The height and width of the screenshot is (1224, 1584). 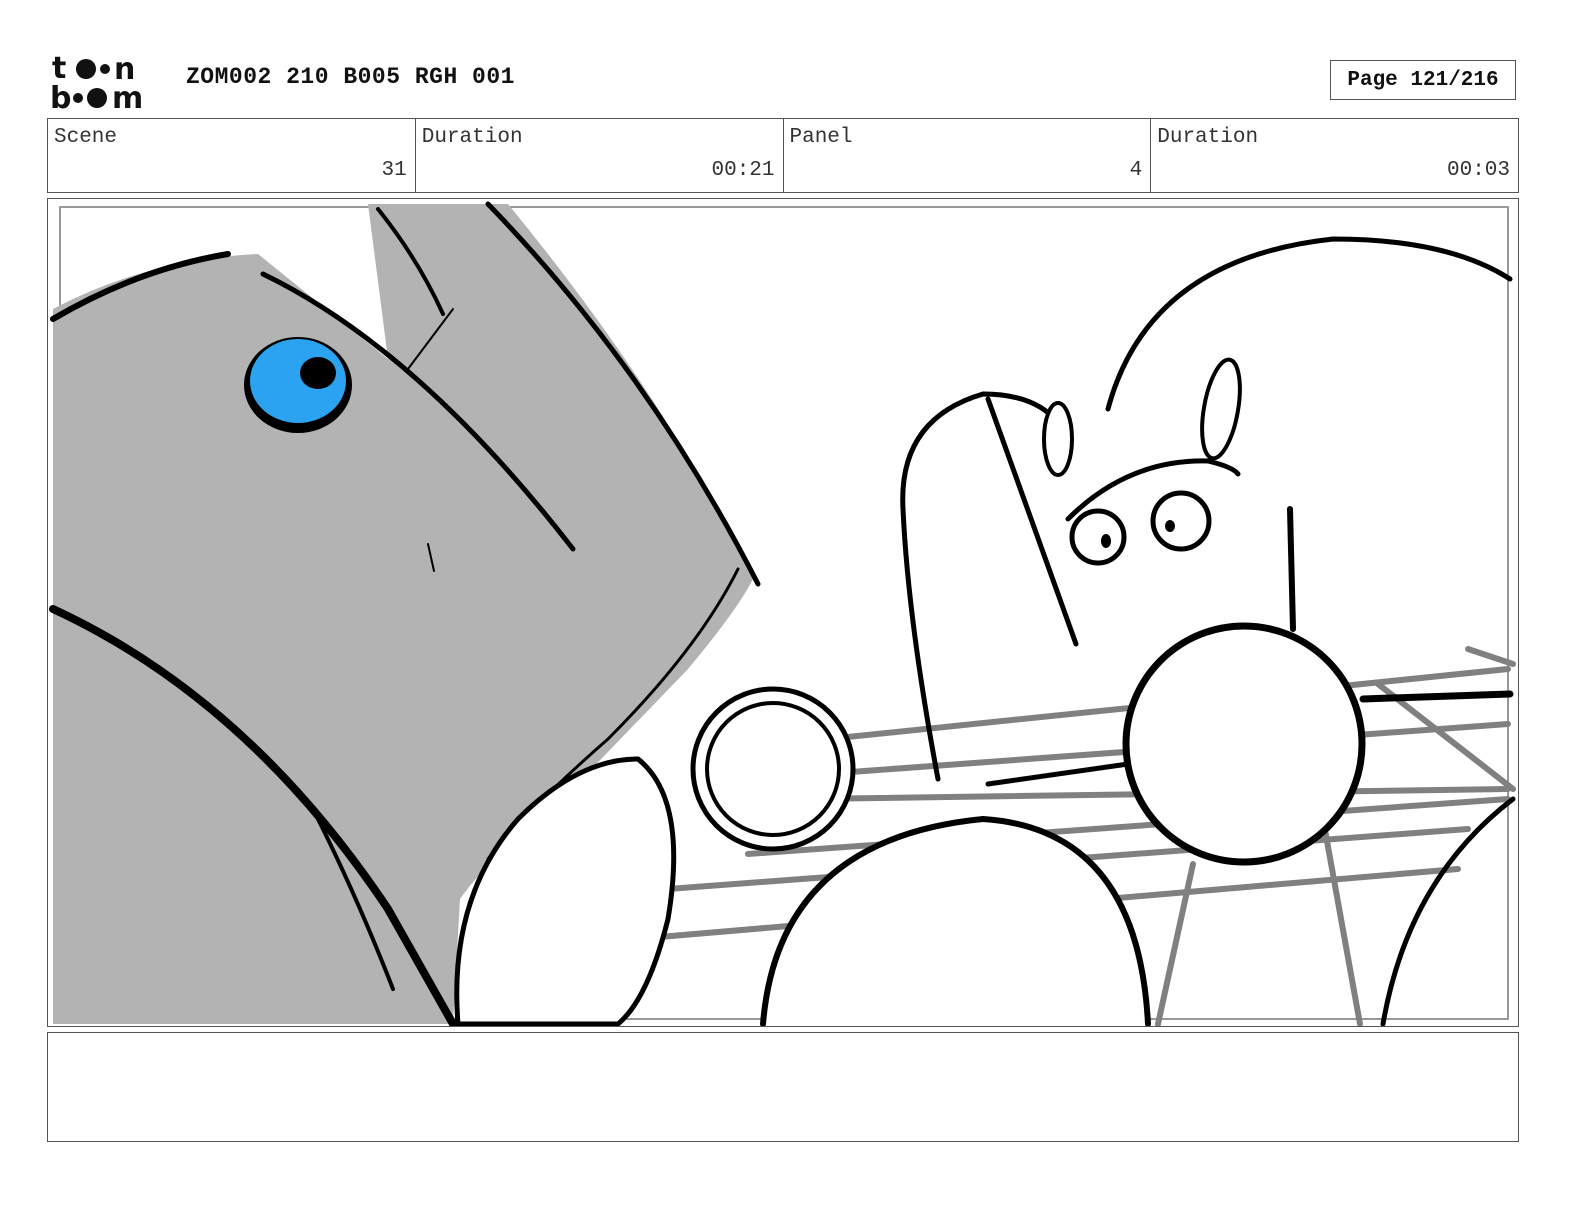 I want to click on document-title: ZOM002 210 B005 RGH 001, so click(x=350, y=77).